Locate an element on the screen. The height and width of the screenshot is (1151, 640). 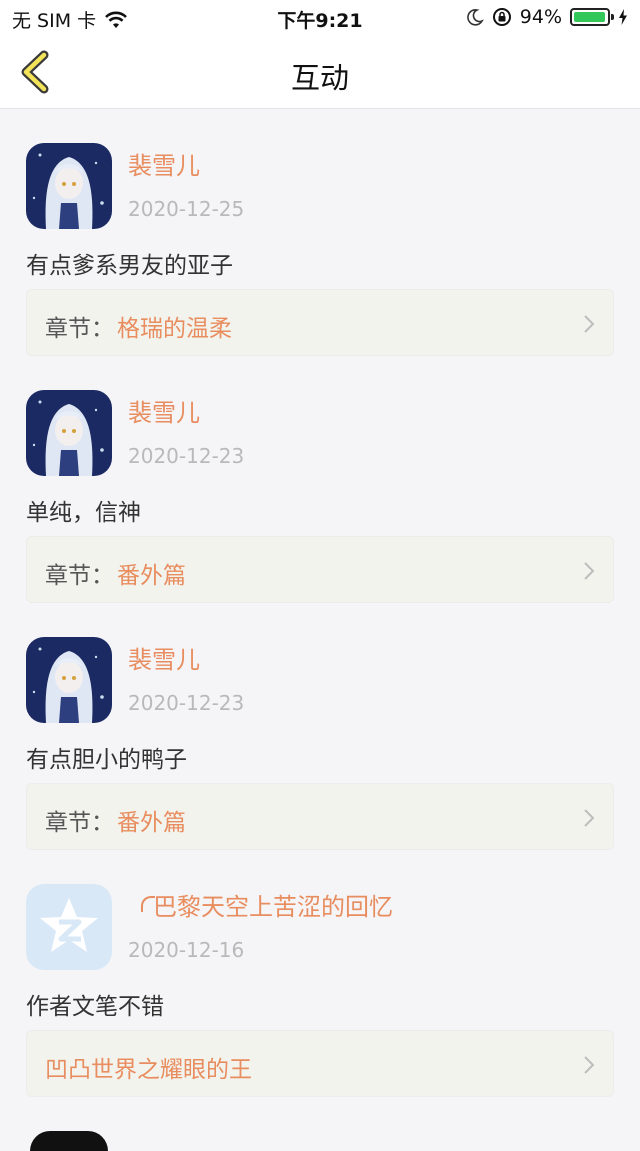
comment-date: 2020-12-16 is located at coordinates (186, 950).